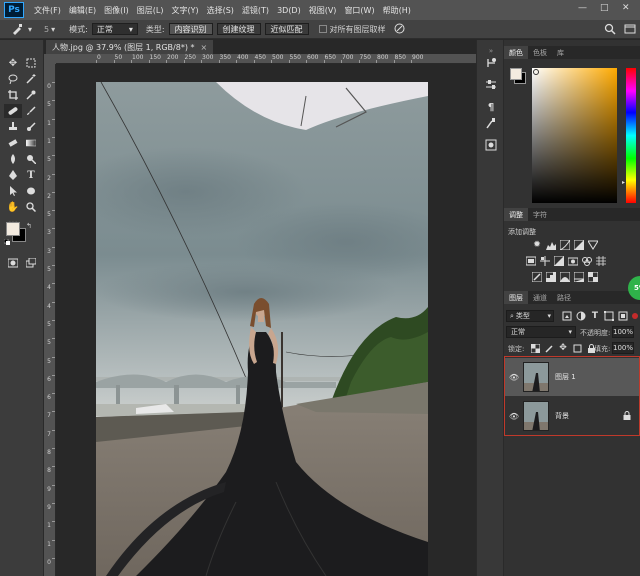 The image size is (640, 576). I want to click on quick-mask-icon, so click(13, 263).